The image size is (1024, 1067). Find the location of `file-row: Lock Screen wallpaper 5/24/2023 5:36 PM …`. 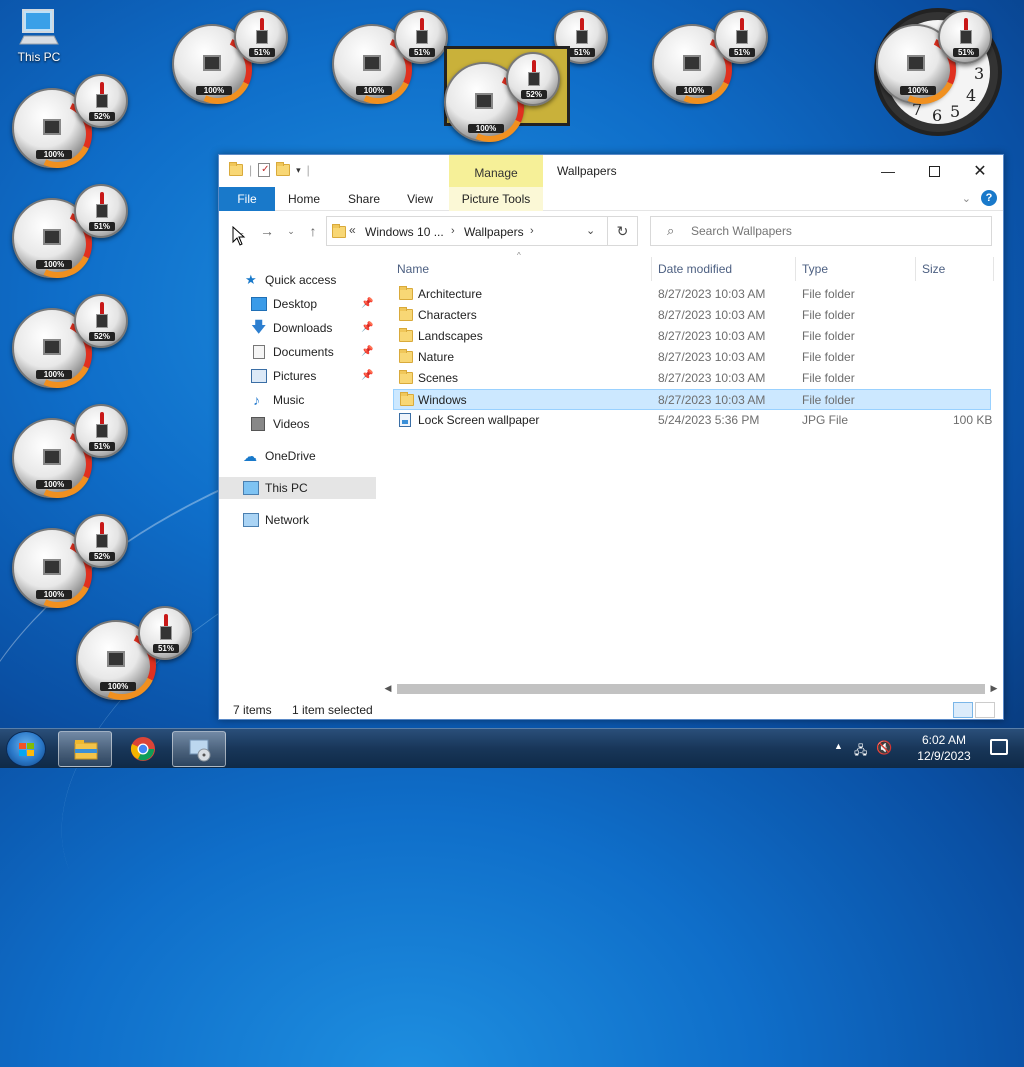

file-row: Lock Screen wallpaper 5/24/2023 5:36 PM … is located at coordinates (692, 420).